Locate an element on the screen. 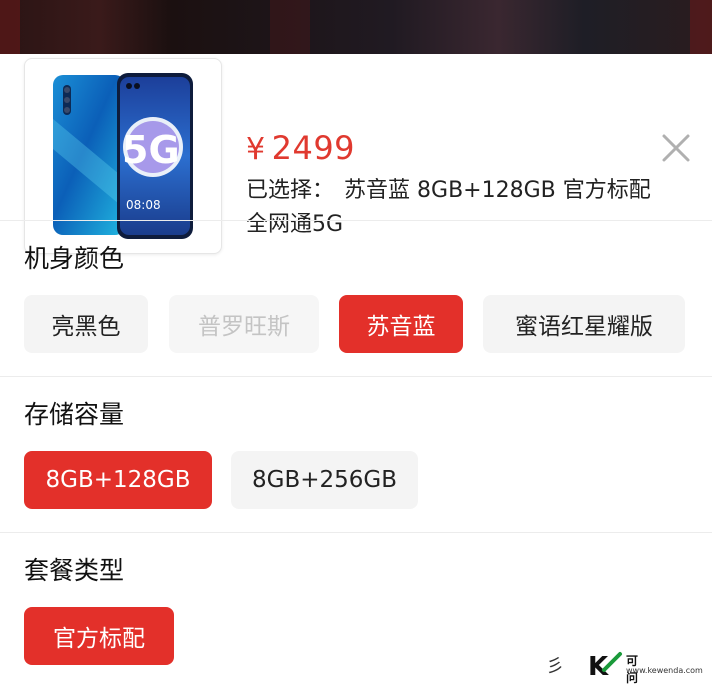  selected-color: 苏音蓝 is located at coordinates (377, 190).